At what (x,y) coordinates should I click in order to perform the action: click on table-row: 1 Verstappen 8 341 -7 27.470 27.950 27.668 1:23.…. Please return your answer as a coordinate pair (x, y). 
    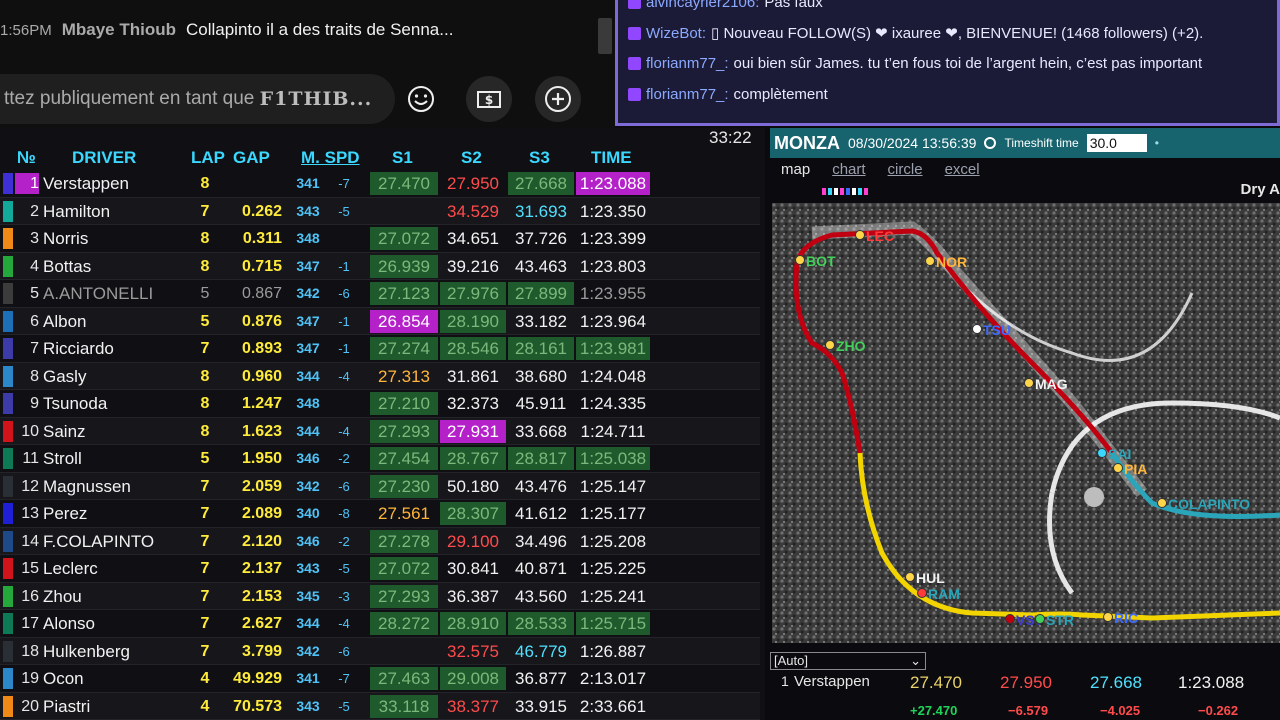
    Looking at the image, I should click on (380, 184).